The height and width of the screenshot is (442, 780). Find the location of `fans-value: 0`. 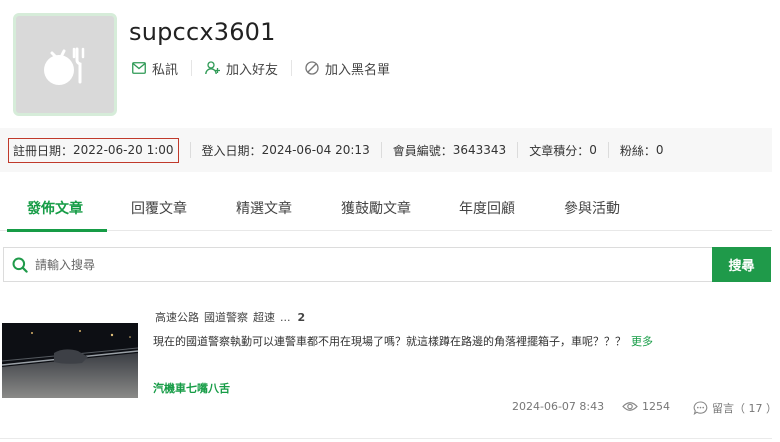

fans-value: 0 is located at coordinates (659, 150).